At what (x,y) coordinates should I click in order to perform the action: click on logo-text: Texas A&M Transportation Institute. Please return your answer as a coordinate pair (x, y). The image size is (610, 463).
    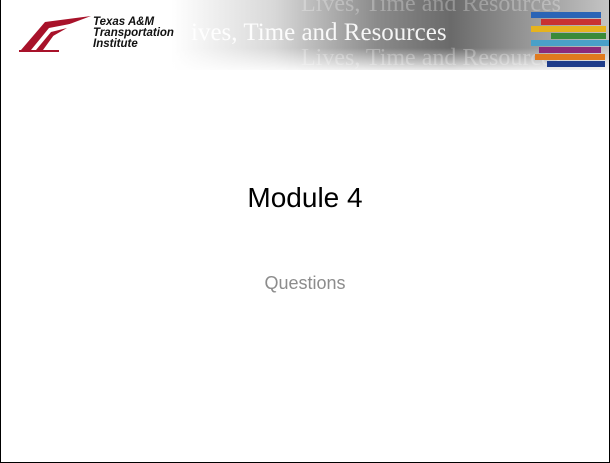
    Looking at the image, I should click on (133, 33).